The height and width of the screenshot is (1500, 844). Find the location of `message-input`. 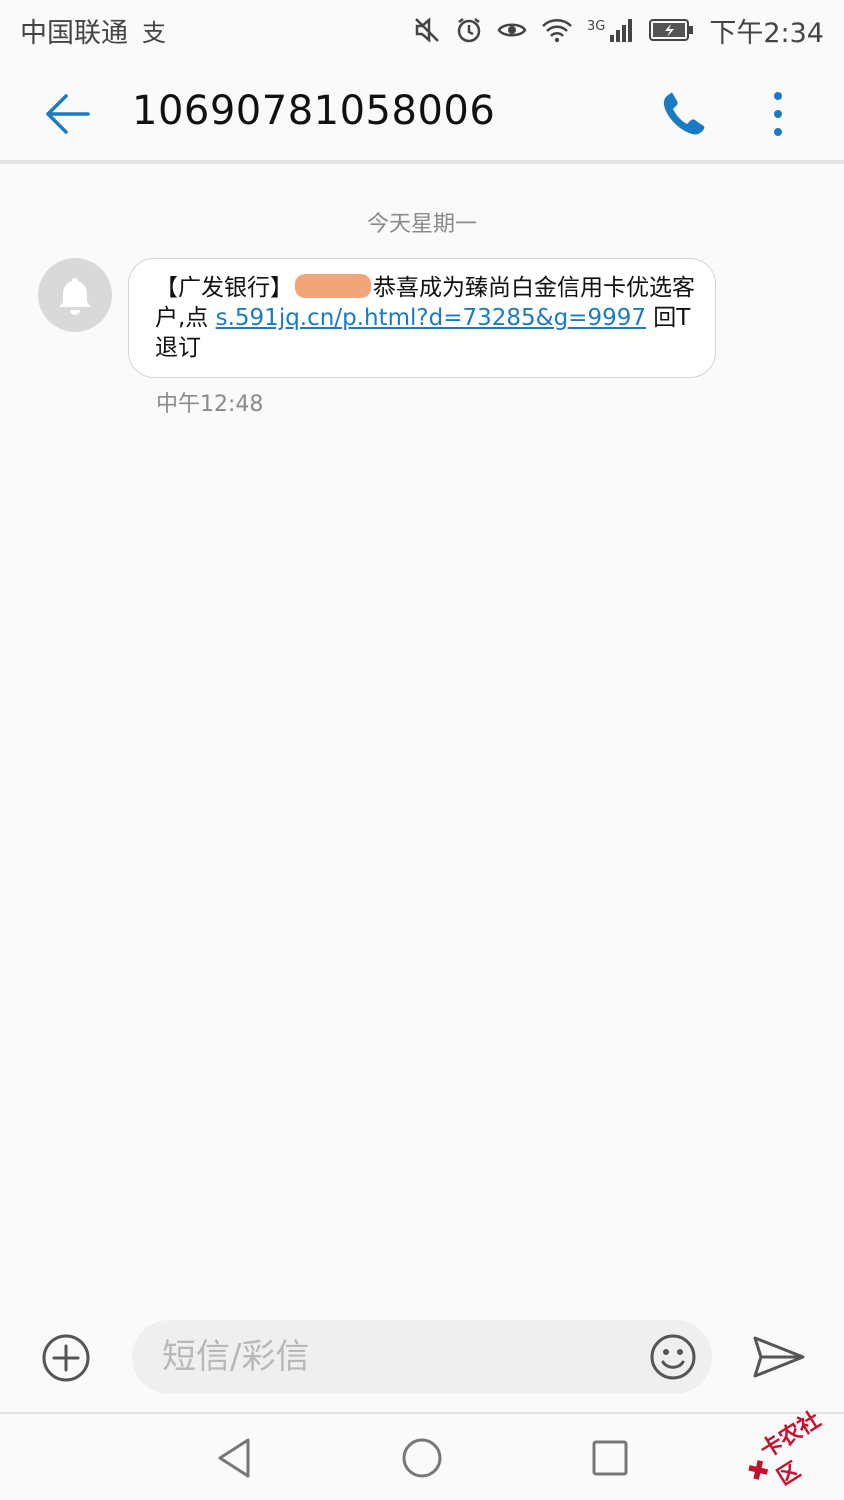

message-input is located at coordinates (396, 1357).